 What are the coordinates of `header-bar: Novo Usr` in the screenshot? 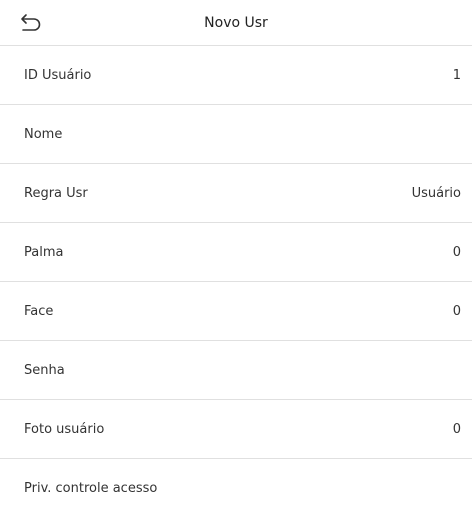 It's located at (236, 23).